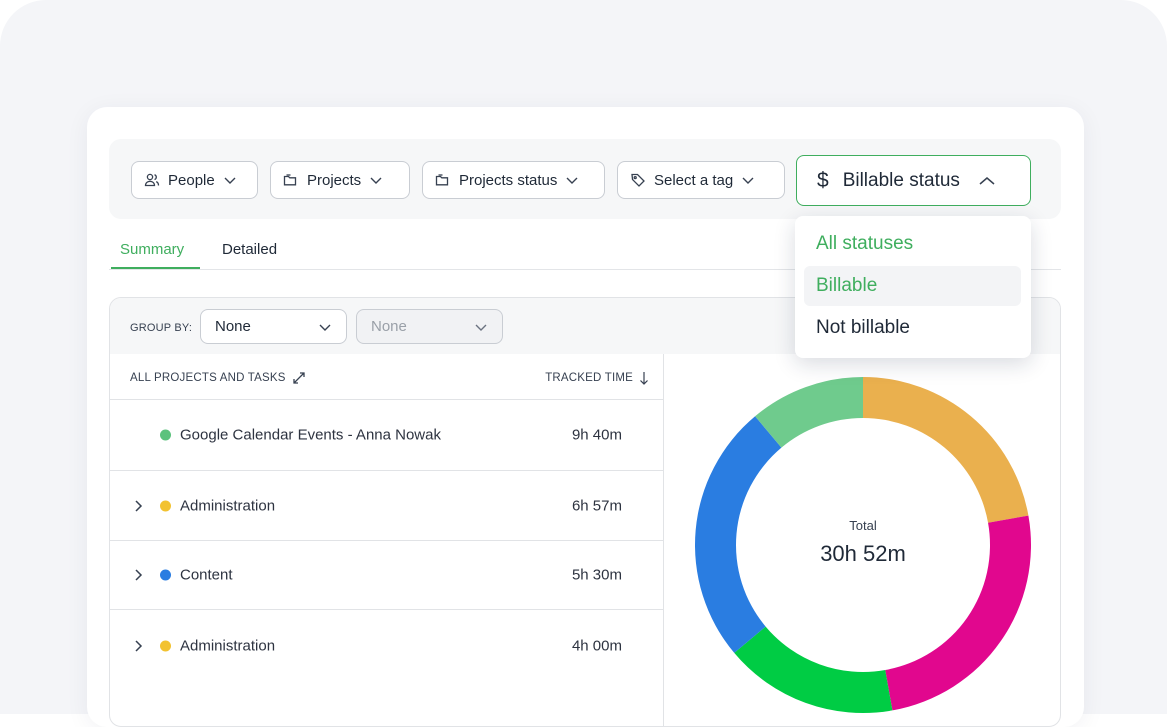  What do you see at coordinates (638, 180) in the screenshot?
I see `tag-icon` at bounding box center [638, 180].